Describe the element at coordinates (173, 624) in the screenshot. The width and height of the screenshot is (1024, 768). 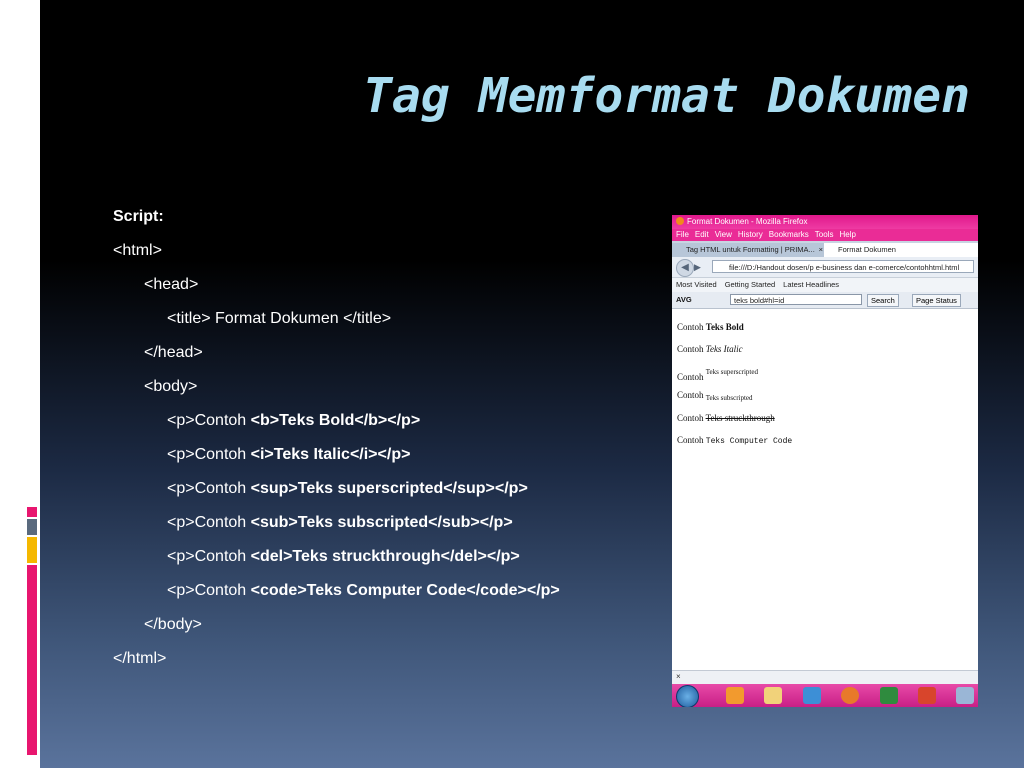
I see `code-line: </body>` at that location.